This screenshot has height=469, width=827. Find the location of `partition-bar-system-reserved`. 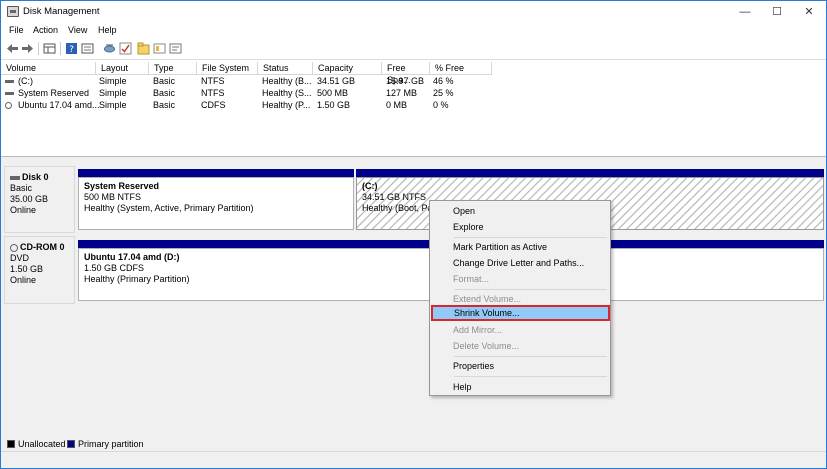

partition-bar-system-reserved is located at coordinates (216, 173).